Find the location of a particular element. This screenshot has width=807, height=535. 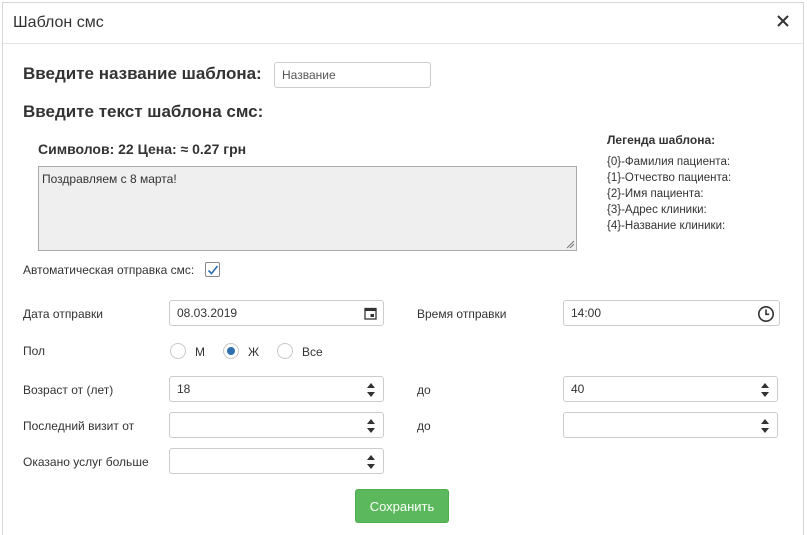

age-to-value: 40 is located at coordinates (578, 389).